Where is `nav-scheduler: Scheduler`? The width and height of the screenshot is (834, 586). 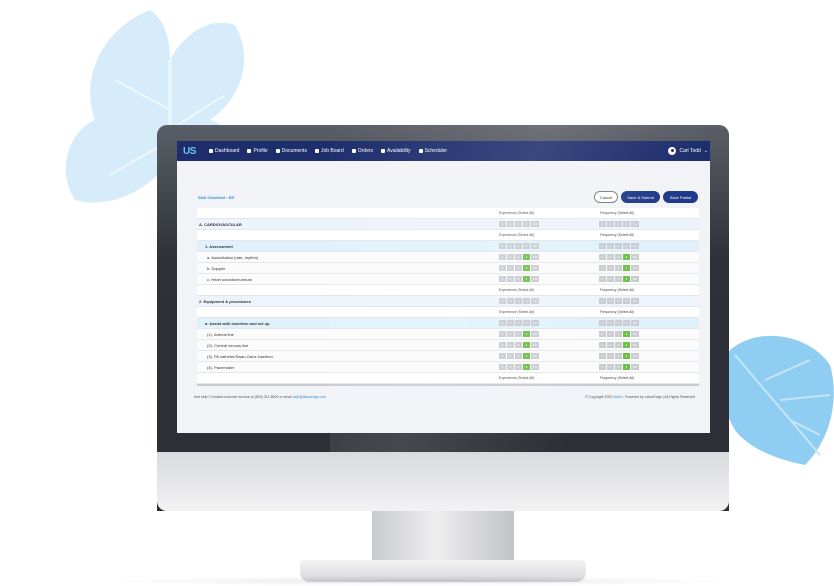
nav-scheduler: Scheduler is located at coordinates (432, 151).